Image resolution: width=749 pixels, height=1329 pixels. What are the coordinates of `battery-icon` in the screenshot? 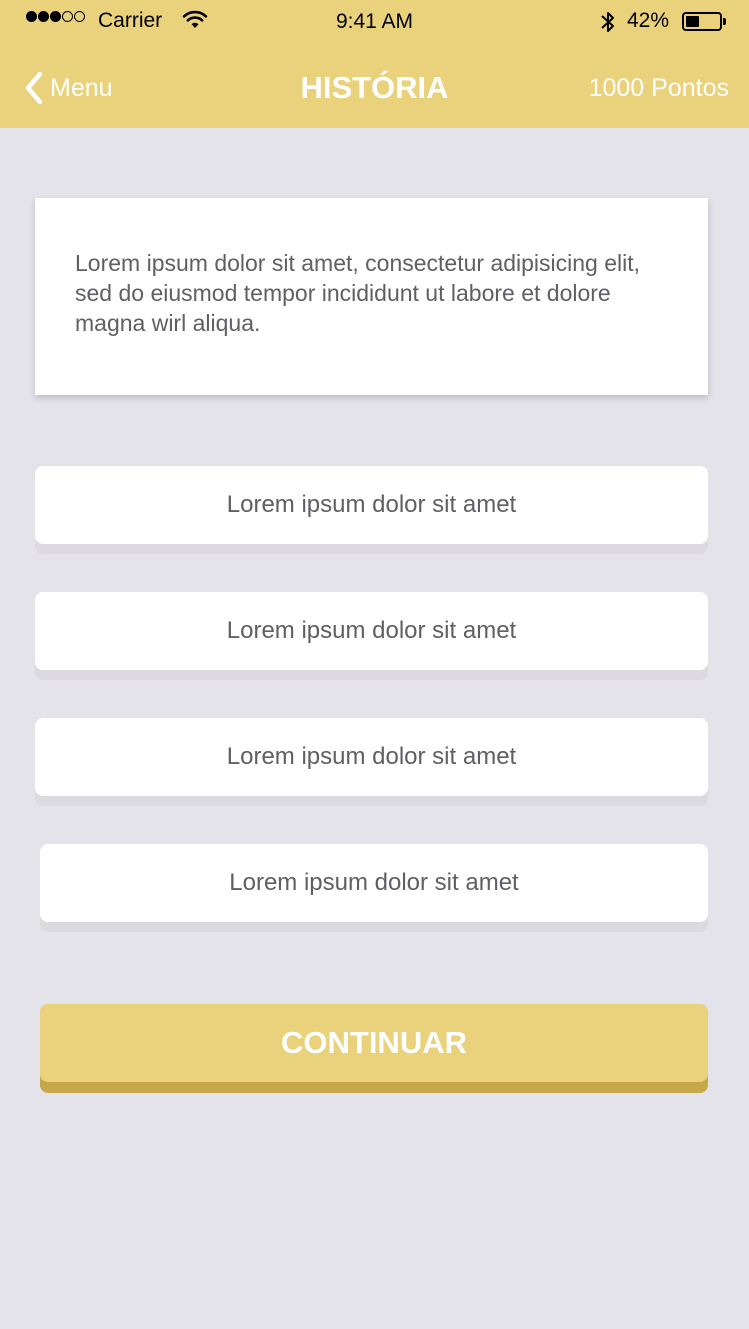 It's located at (702, 21).